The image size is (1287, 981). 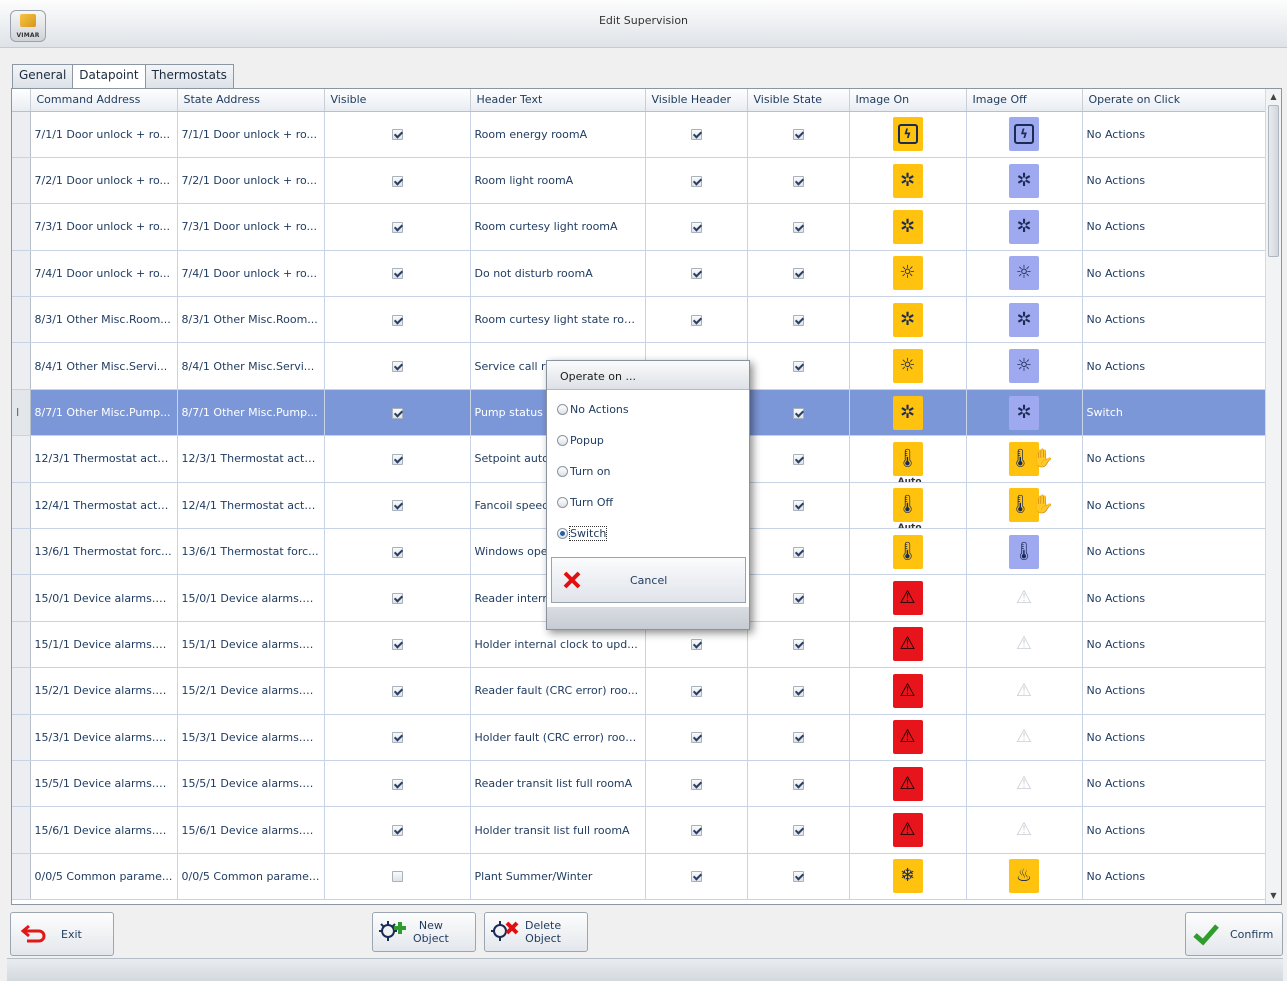 What do you see at coordinates (1024, 877) in the screenshot?
I see `image-off-cell: ♨` at bounding box center [1024, 877].